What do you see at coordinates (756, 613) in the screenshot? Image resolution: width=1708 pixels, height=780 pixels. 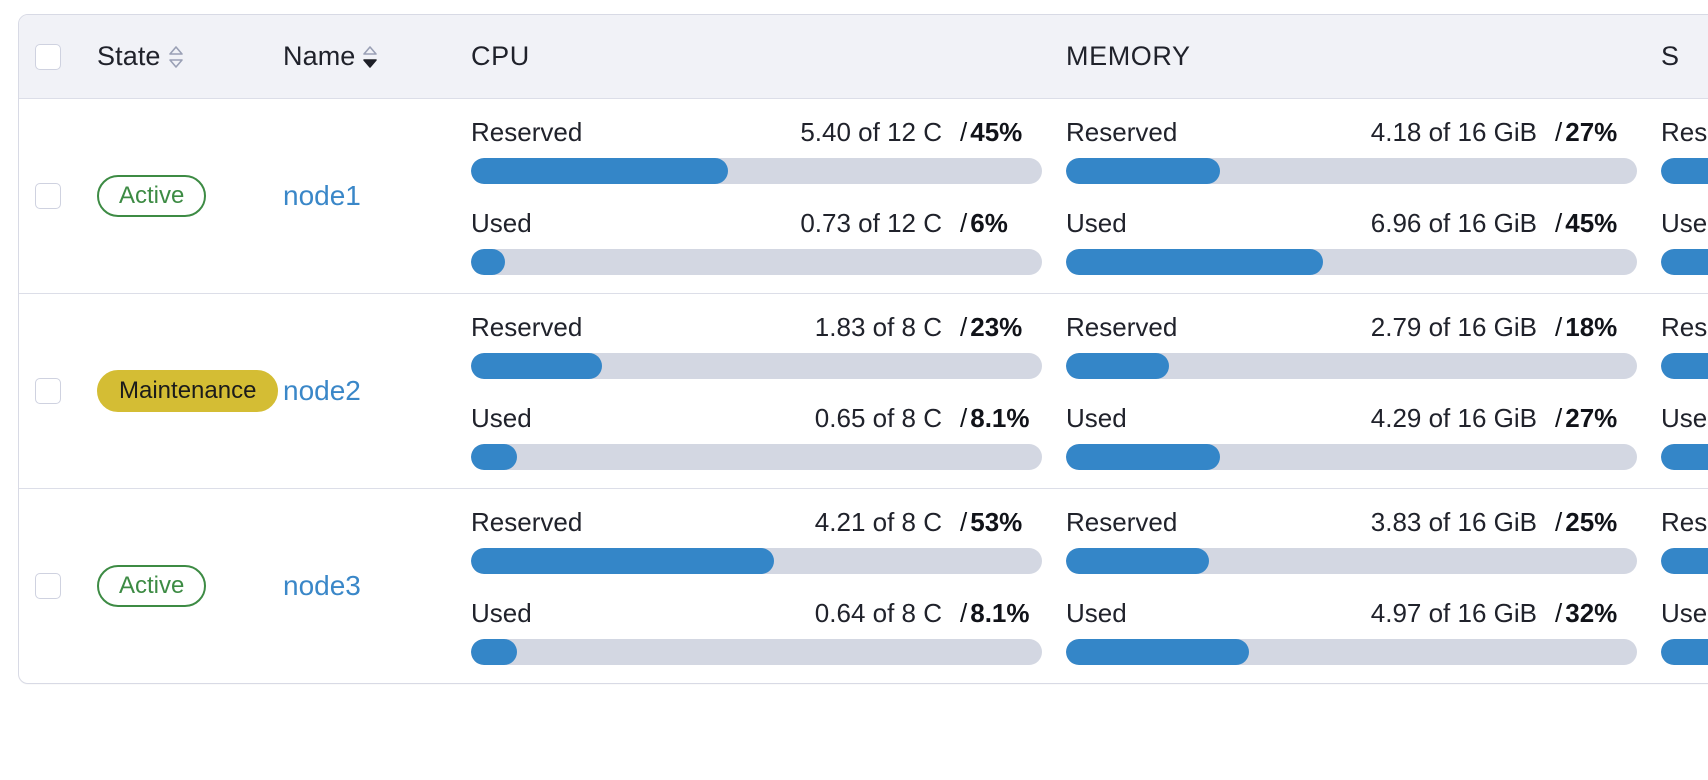 I see `metric-head: Used 0.64 of 8 C/8.1%` at bounding box center [756, 613].